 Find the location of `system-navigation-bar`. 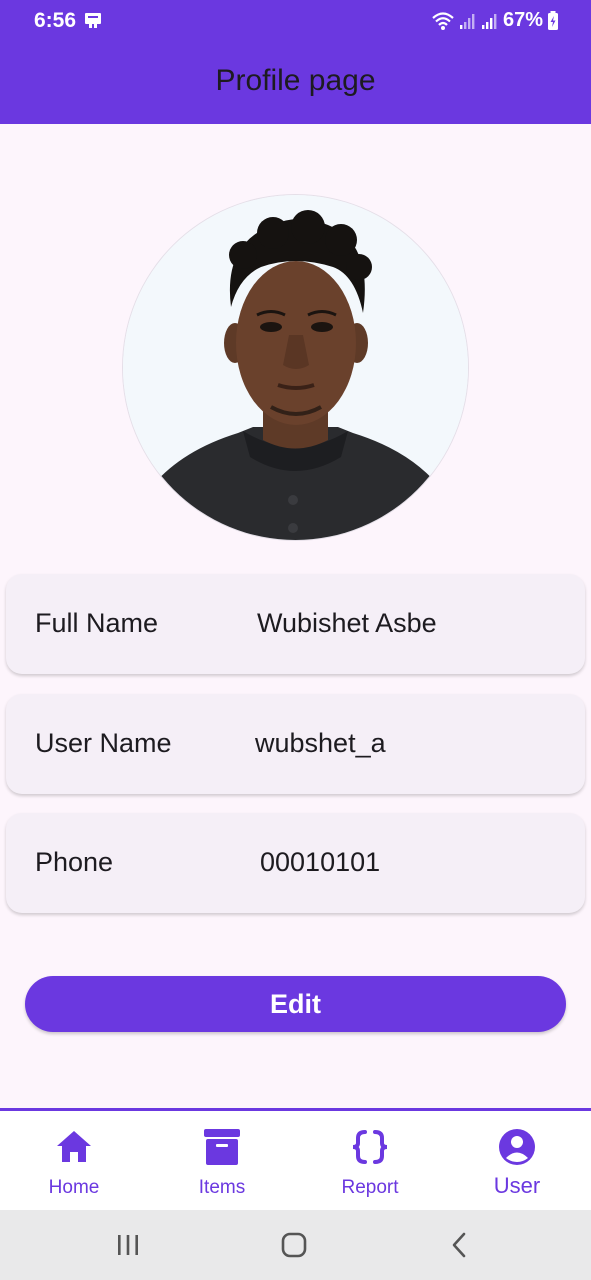

system-navigation-bar is located at coordinates (295, 1245).